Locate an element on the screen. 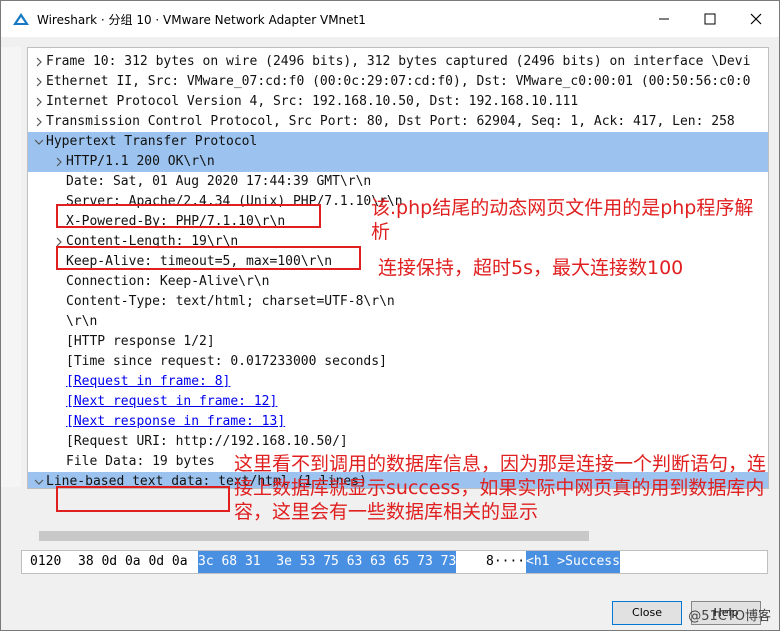 The height and width of the screenshot is (631, 780). horizontal-scrollbar is located at coordinates (397, 536).